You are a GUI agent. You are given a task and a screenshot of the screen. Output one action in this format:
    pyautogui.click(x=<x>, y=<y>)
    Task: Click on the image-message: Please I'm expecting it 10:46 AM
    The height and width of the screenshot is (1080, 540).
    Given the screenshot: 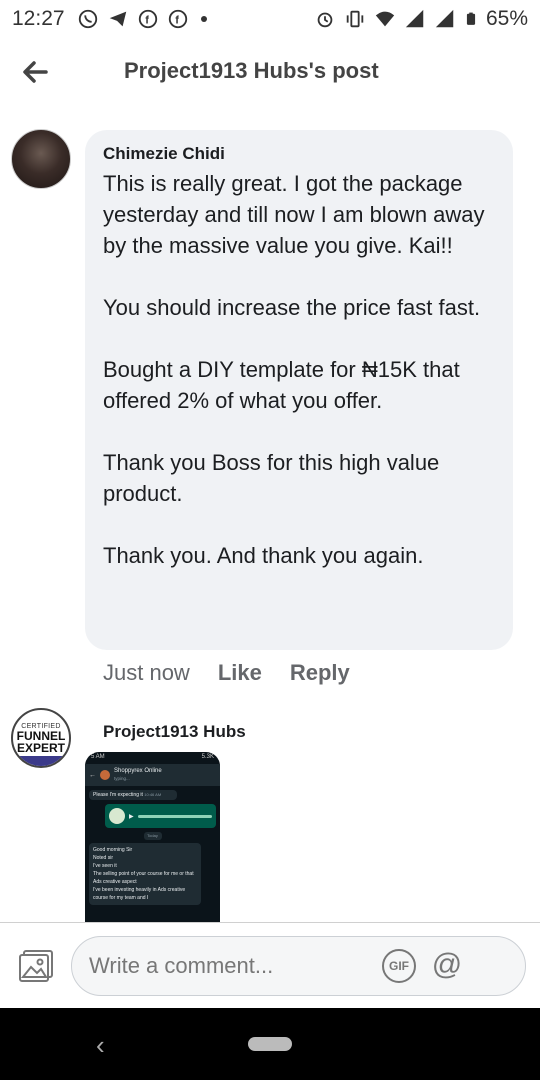 What is the action you would take?
    pyautogui.click(x=133, y=795)
    